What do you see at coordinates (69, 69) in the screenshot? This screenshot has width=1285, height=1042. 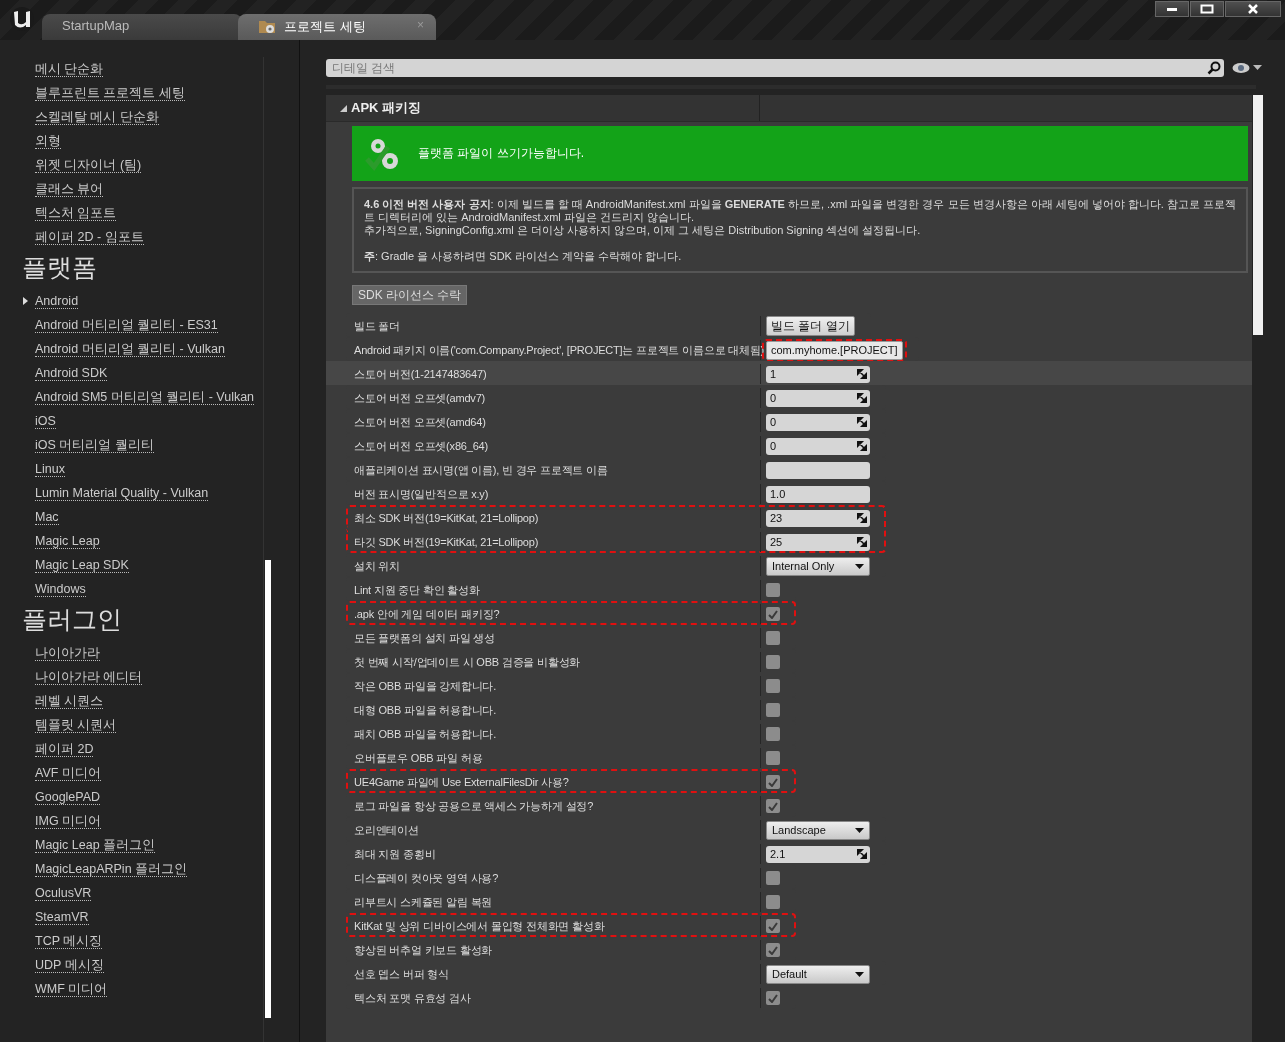 I see `settings-link: 메시 단순화` at bounding box center [69, 69].